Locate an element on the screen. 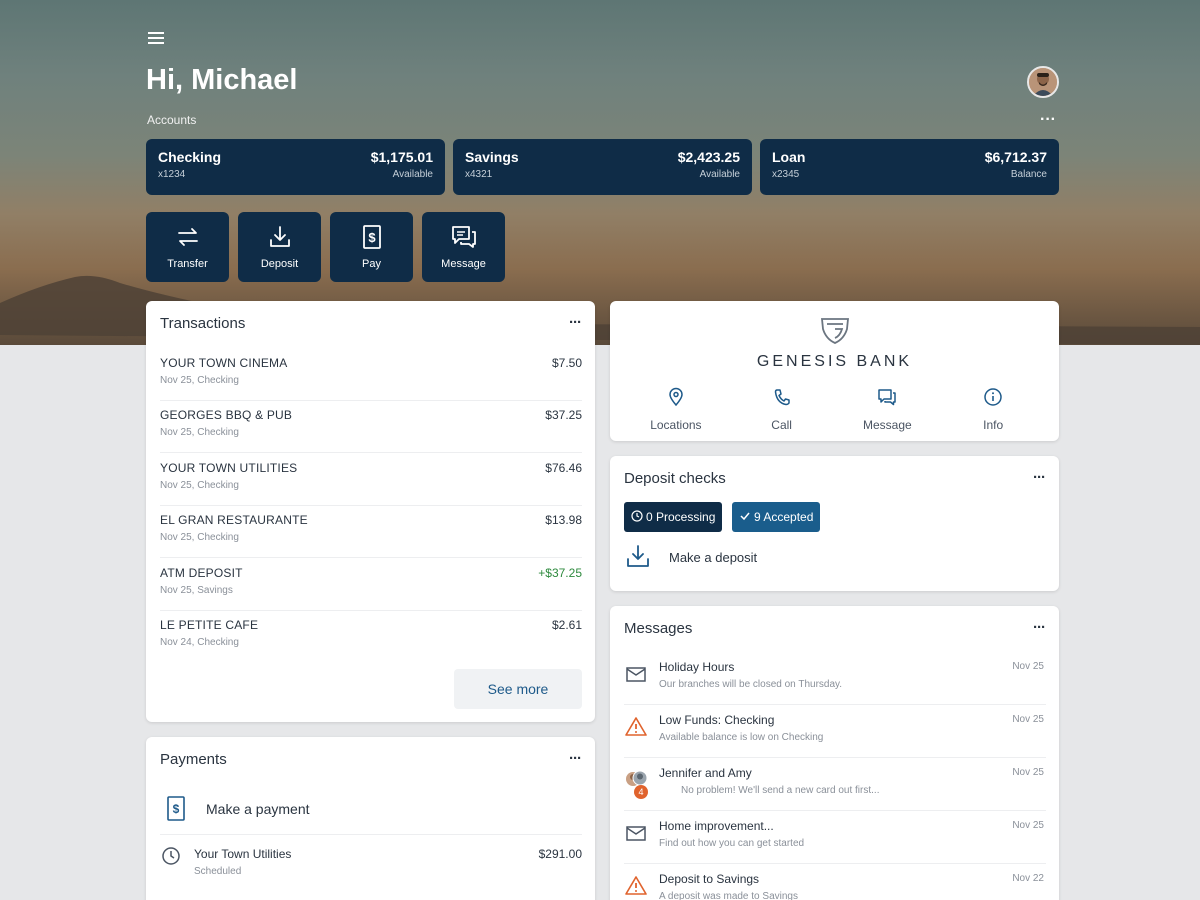 This screenshot has width=1200, height=900. payment-name: Your Town Utilities is located at coordinates (243, 854).